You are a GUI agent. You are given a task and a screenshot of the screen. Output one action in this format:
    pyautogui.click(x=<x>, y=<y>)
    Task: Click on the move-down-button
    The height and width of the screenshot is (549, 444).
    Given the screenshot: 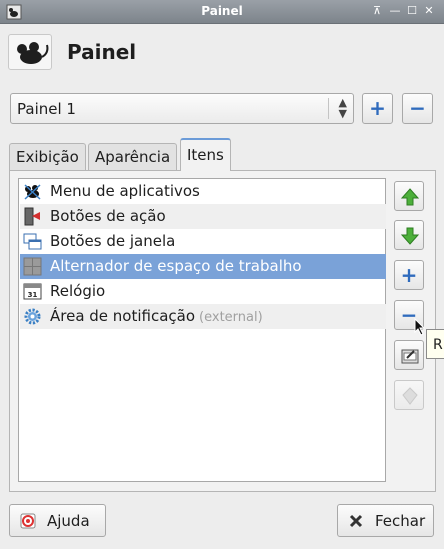 What is the action you would take?
    pyautogui.click(x=409, y=235)
    